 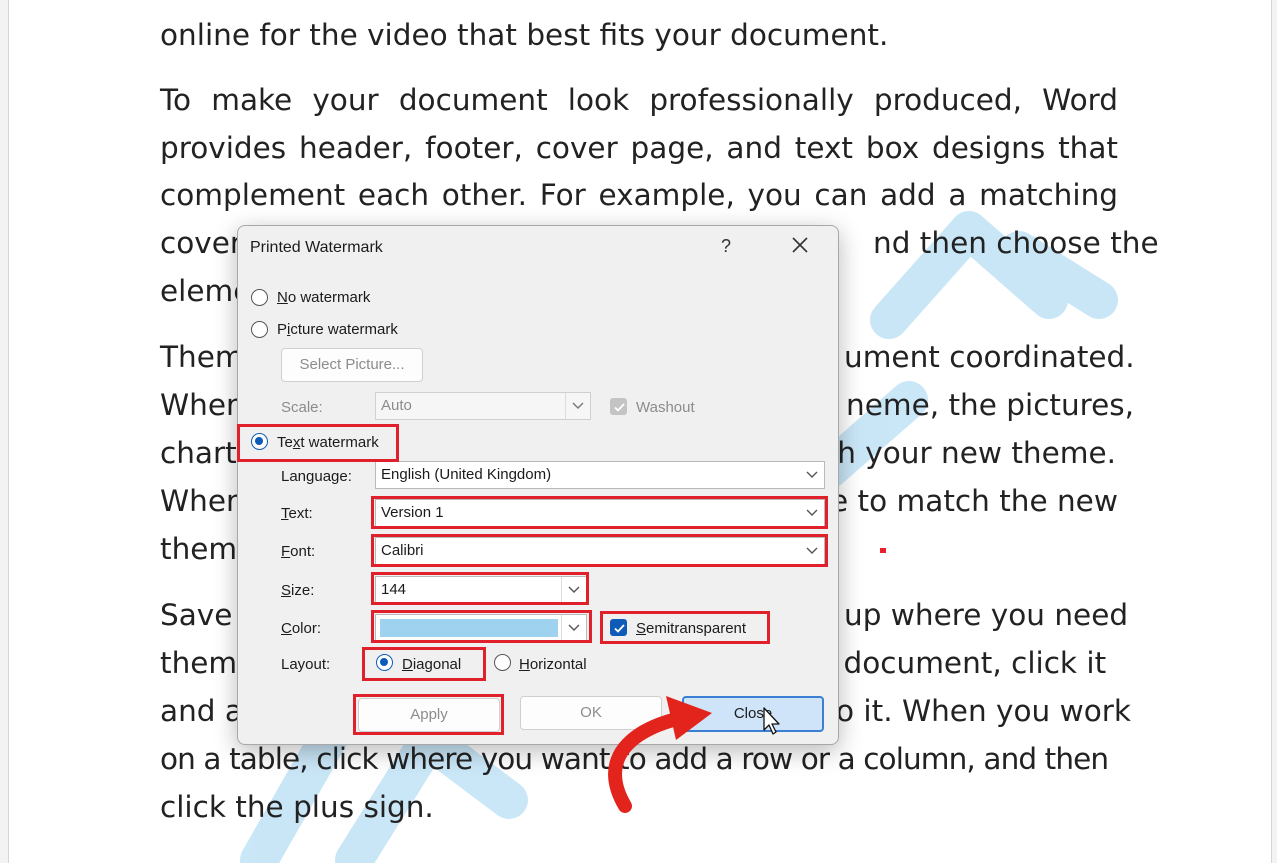 I want to click on washout-label: Washout, so click(x=665, y=407).